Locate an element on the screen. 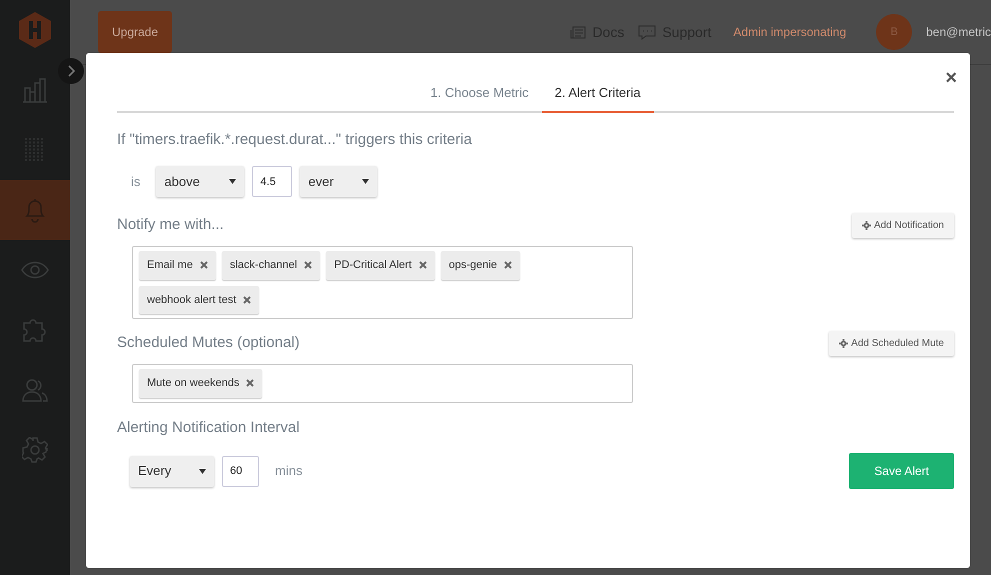  settings-icon is located at coordinates (35, 450).